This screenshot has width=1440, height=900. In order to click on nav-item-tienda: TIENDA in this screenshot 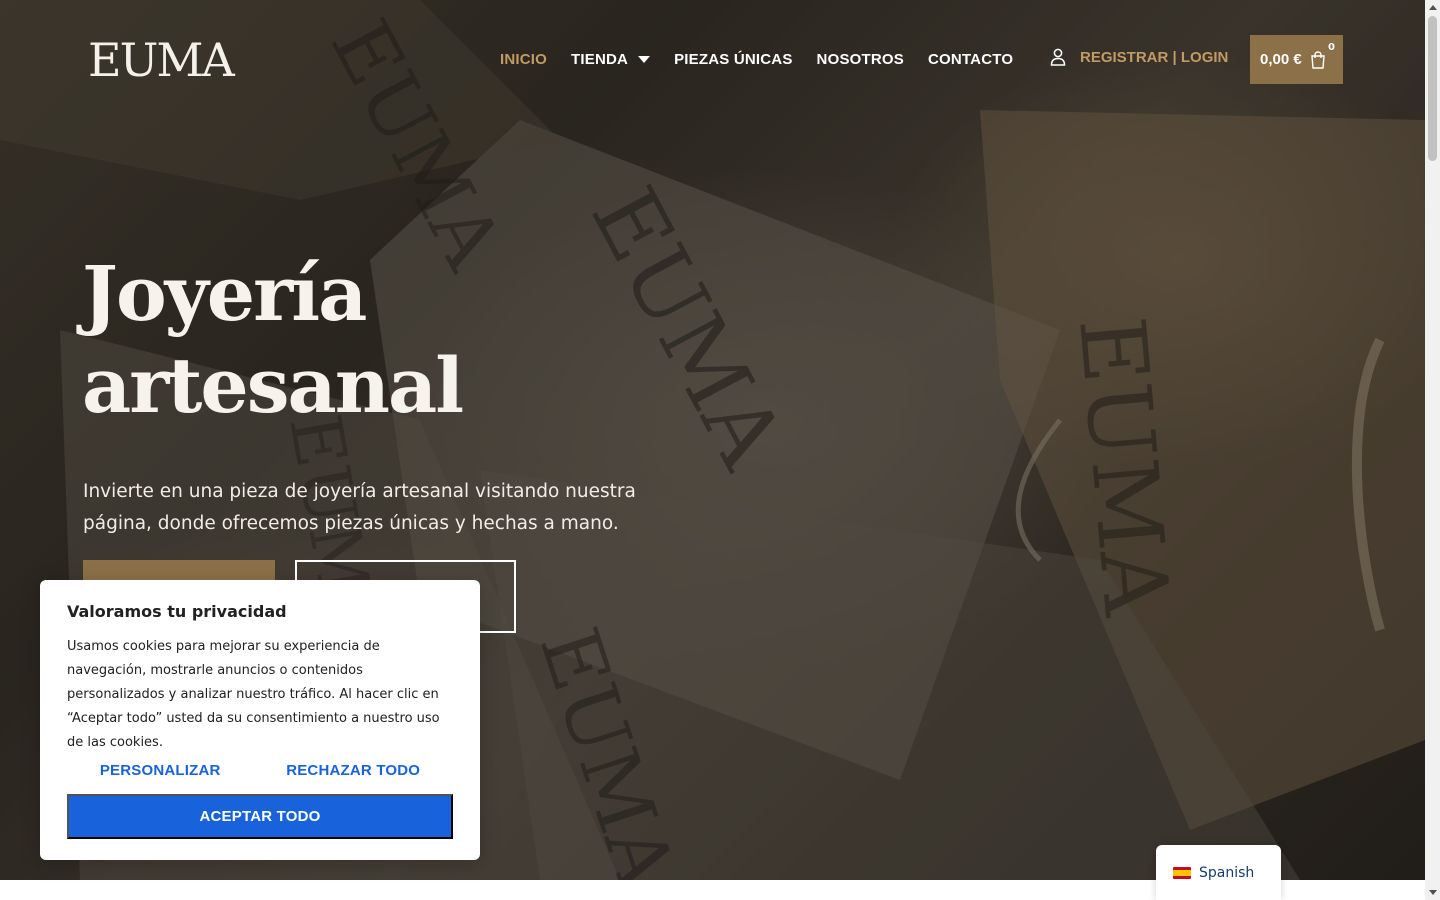, I will do `click(611, 59)`.